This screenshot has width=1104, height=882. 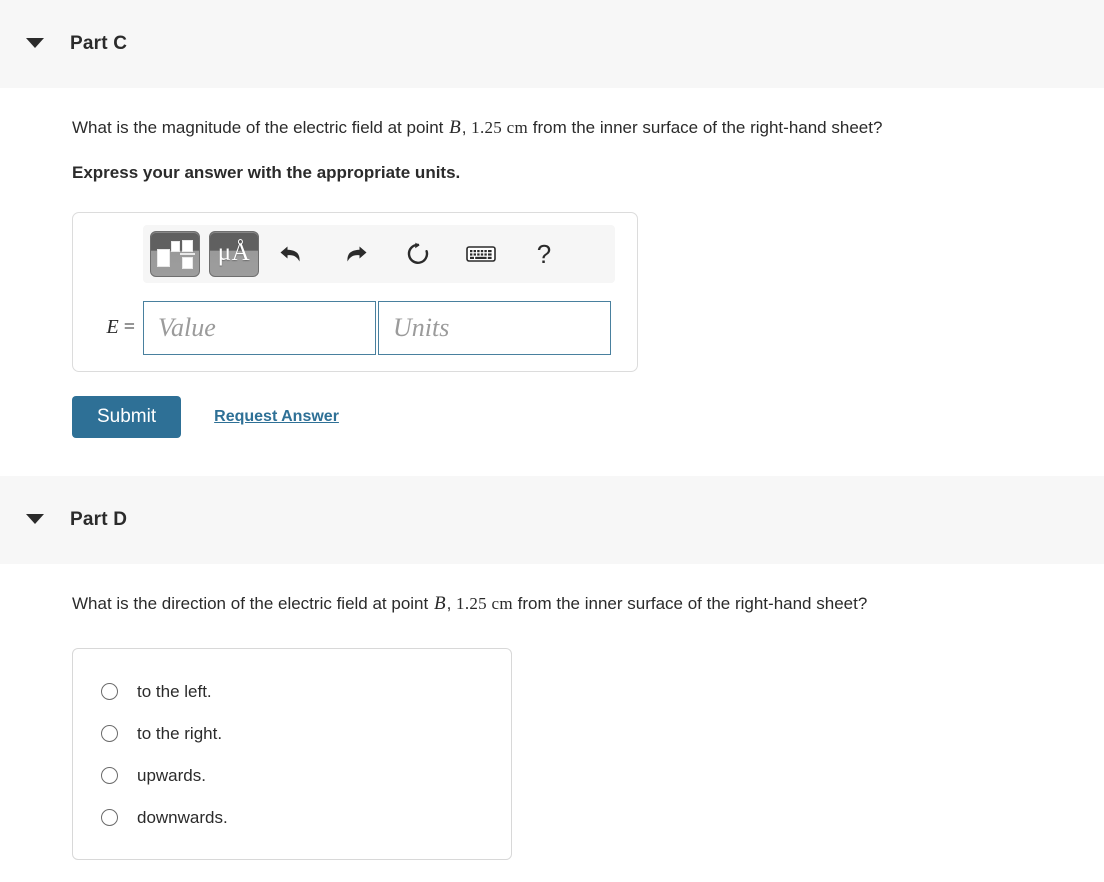 I want to click on redo-button, so click(x=355, y=254).